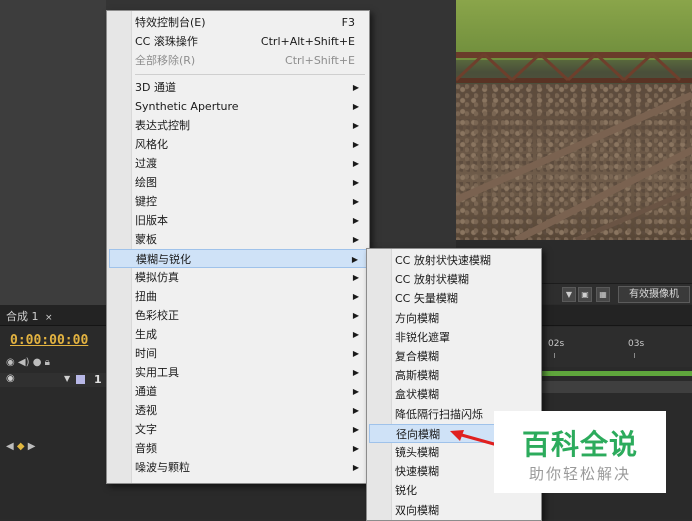 Image resolution: width=692 pixels, height=521 pixels. Describe the element at coordinates (238, 239) in the screenshot. I see `menu-item: 蒙板 ▶` at that location.